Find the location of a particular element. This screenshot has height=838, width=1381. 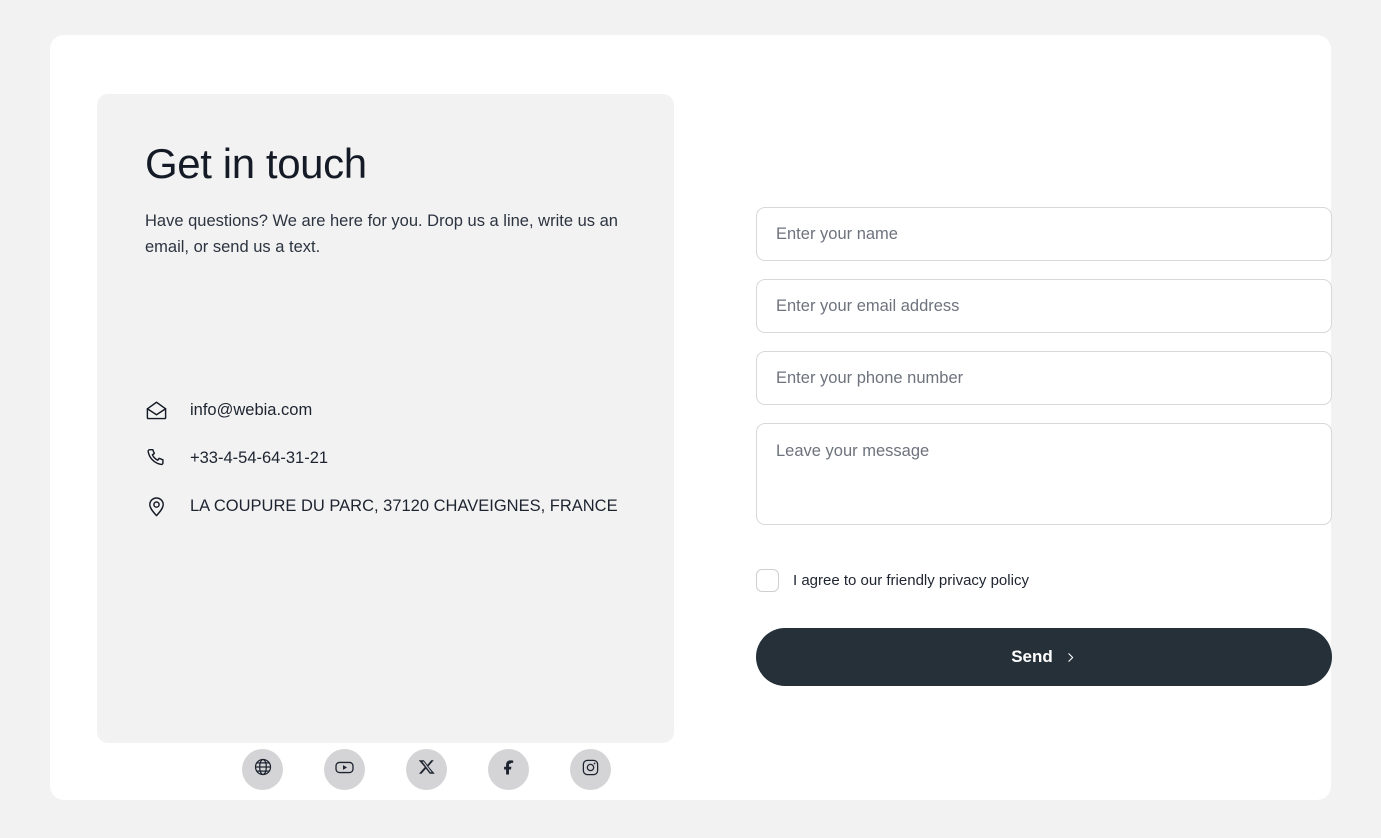

privacy-policy-label: I agree to our friendly privacy policy is located at coordinates (911, 580).